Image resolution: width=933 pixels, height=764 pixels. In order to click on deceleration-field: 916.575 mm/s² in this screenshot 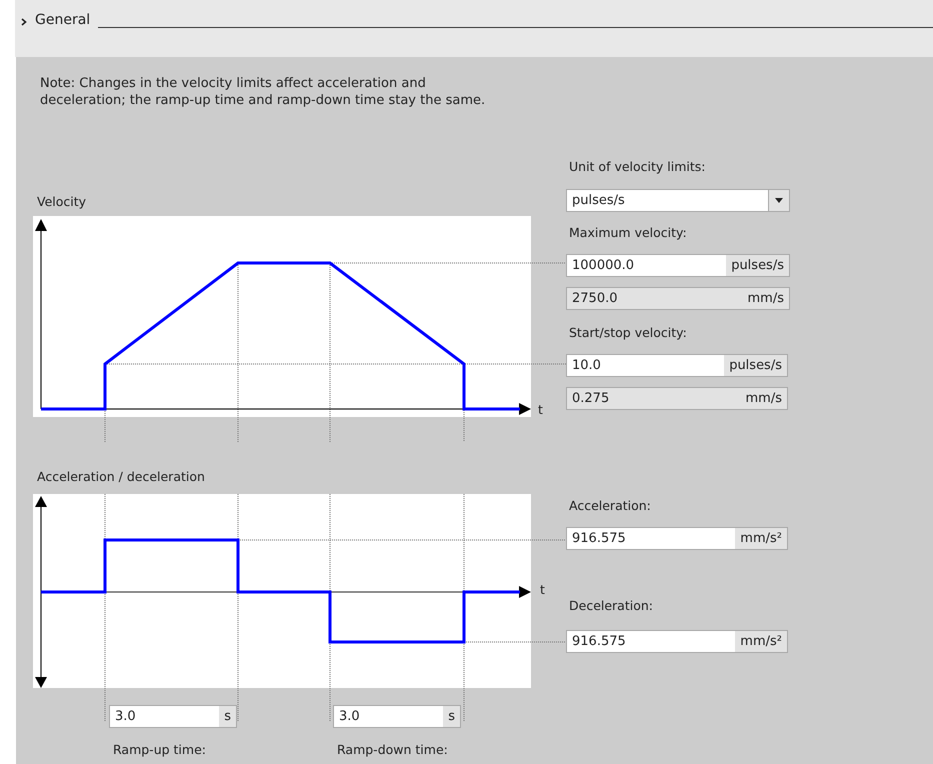, I will do `click(677, 641)`.